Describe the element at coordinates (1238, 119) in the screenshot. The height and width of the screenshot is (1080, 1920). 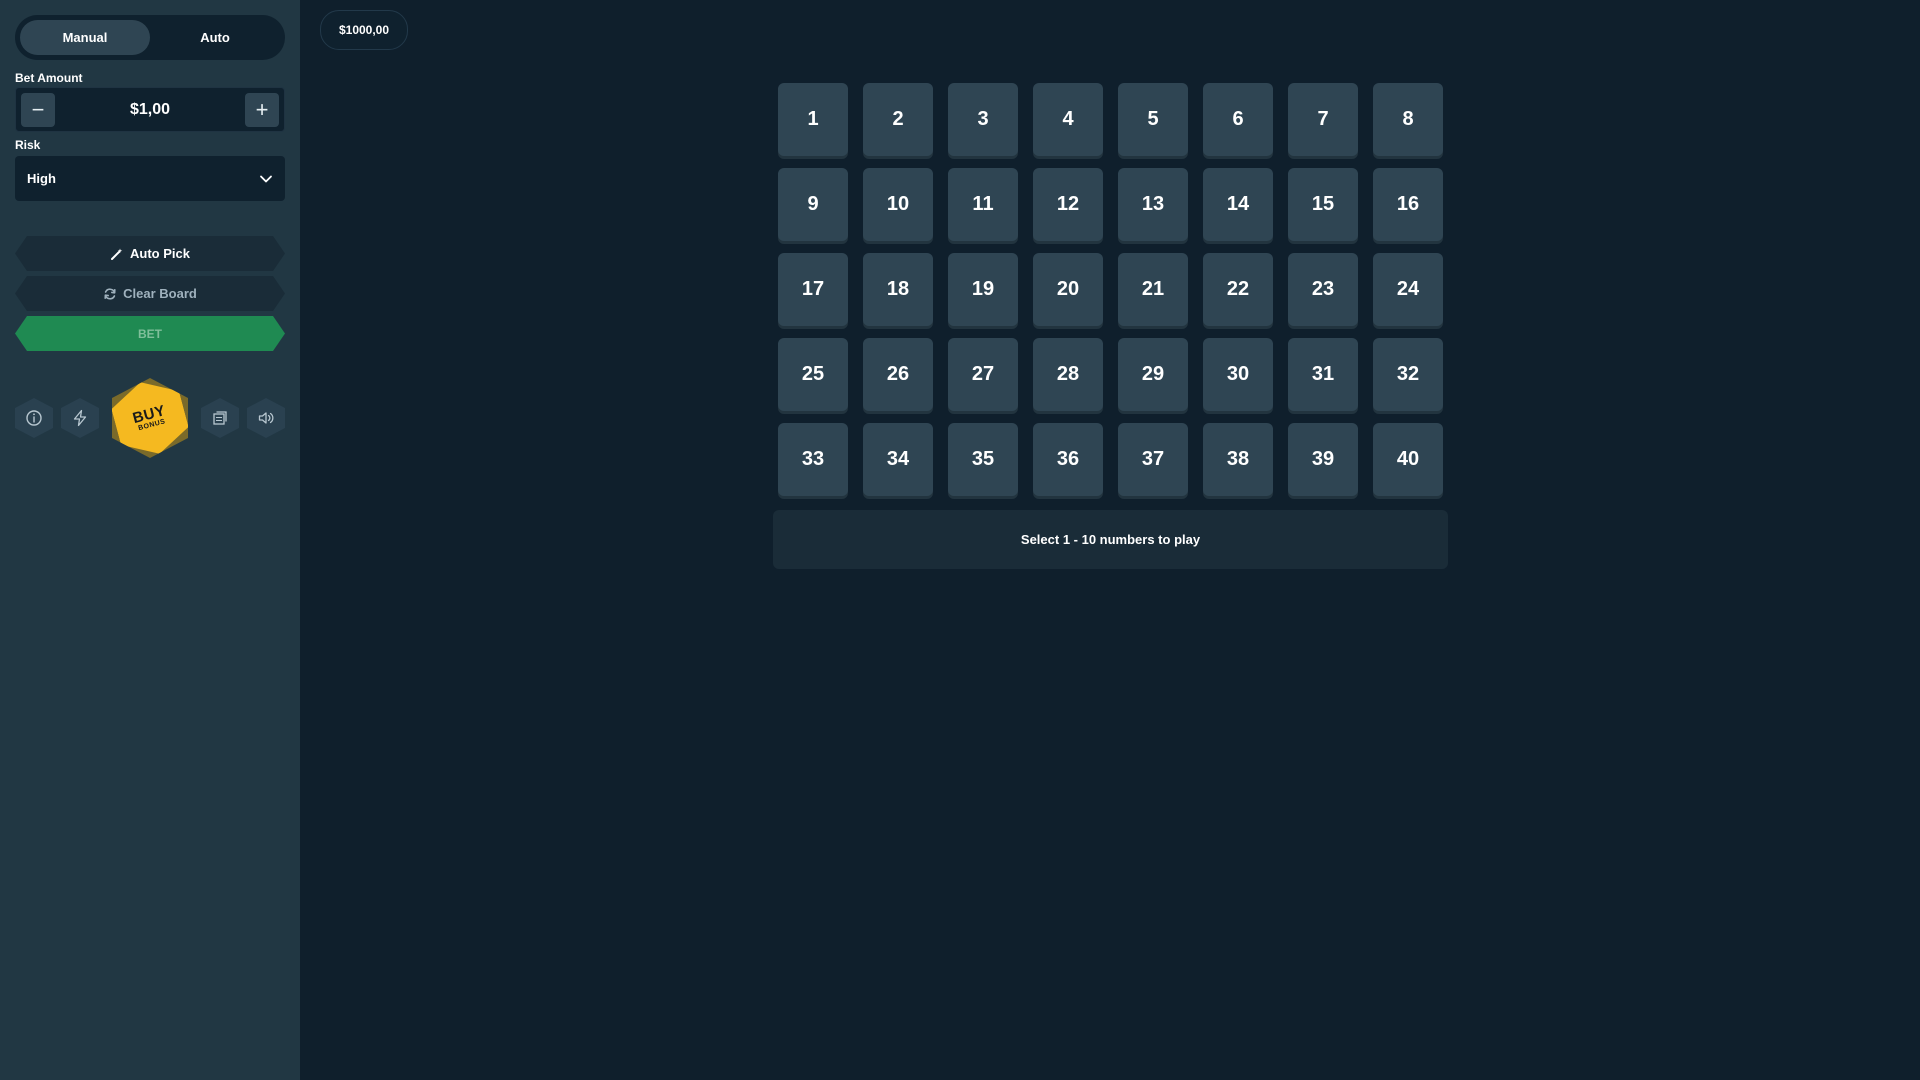
I see `number-tile: 6` at that location.